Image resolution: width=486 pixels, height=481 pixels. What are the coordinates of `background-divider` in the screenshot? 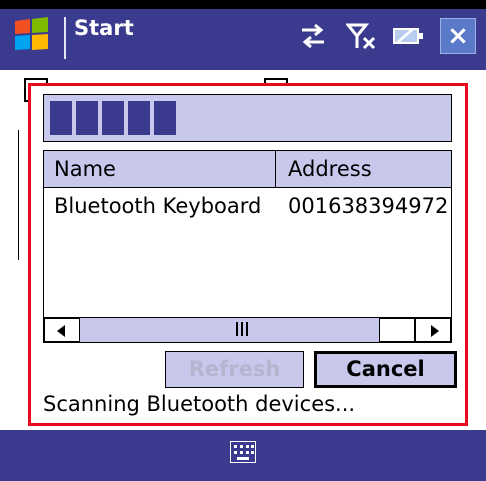 It's located at (18, 195).